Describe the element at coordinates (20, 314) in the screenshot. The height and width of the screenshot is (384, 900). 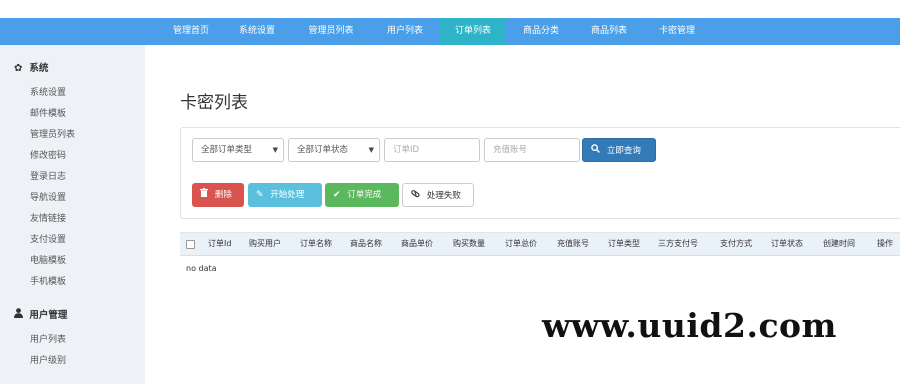
I see `user-icon` at that location.